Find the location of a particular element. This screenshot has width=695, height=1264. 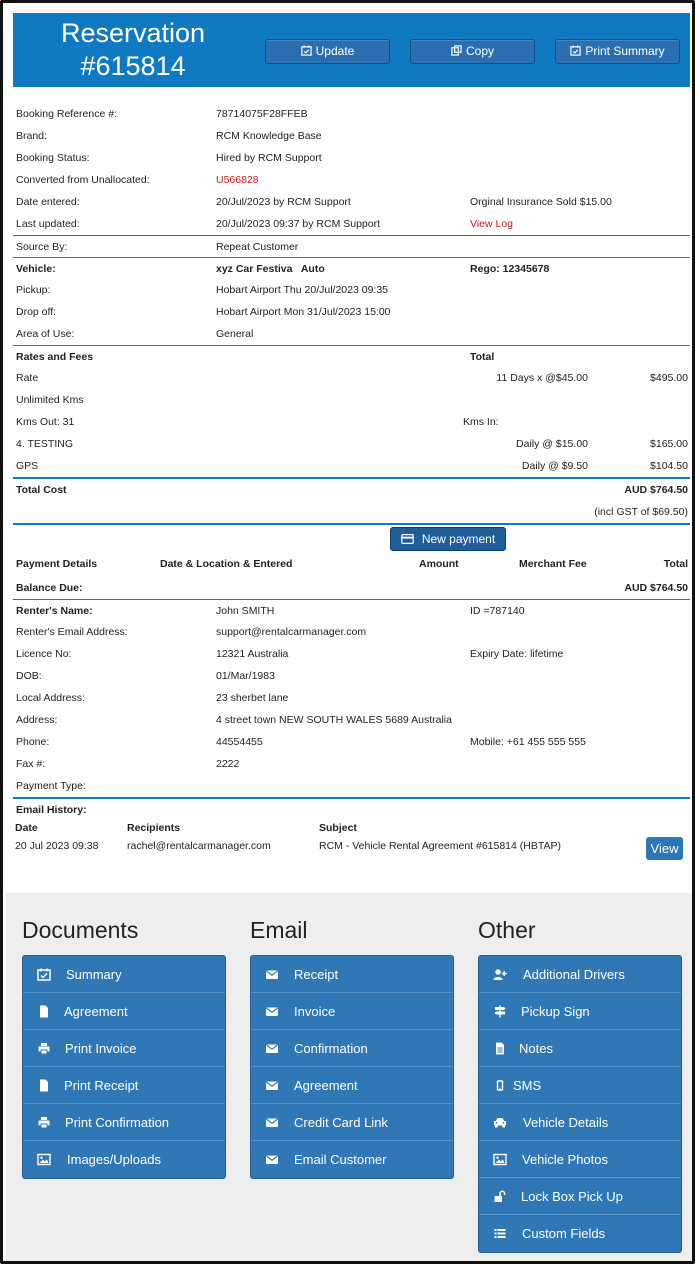

other-item-vehicle-details: Vehicle Details is located at coordinates (580, 1122).